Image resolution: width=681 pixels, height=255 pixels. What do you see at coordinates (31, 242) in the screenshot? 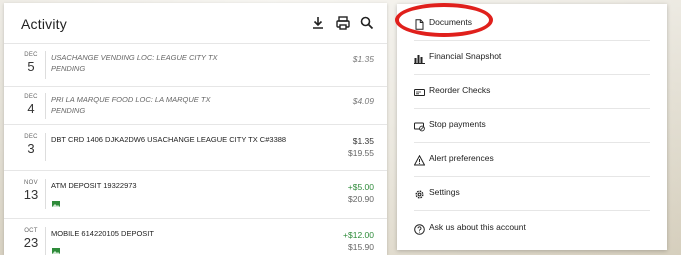
I see `date-day: 23` at bounding box center [31, 242].